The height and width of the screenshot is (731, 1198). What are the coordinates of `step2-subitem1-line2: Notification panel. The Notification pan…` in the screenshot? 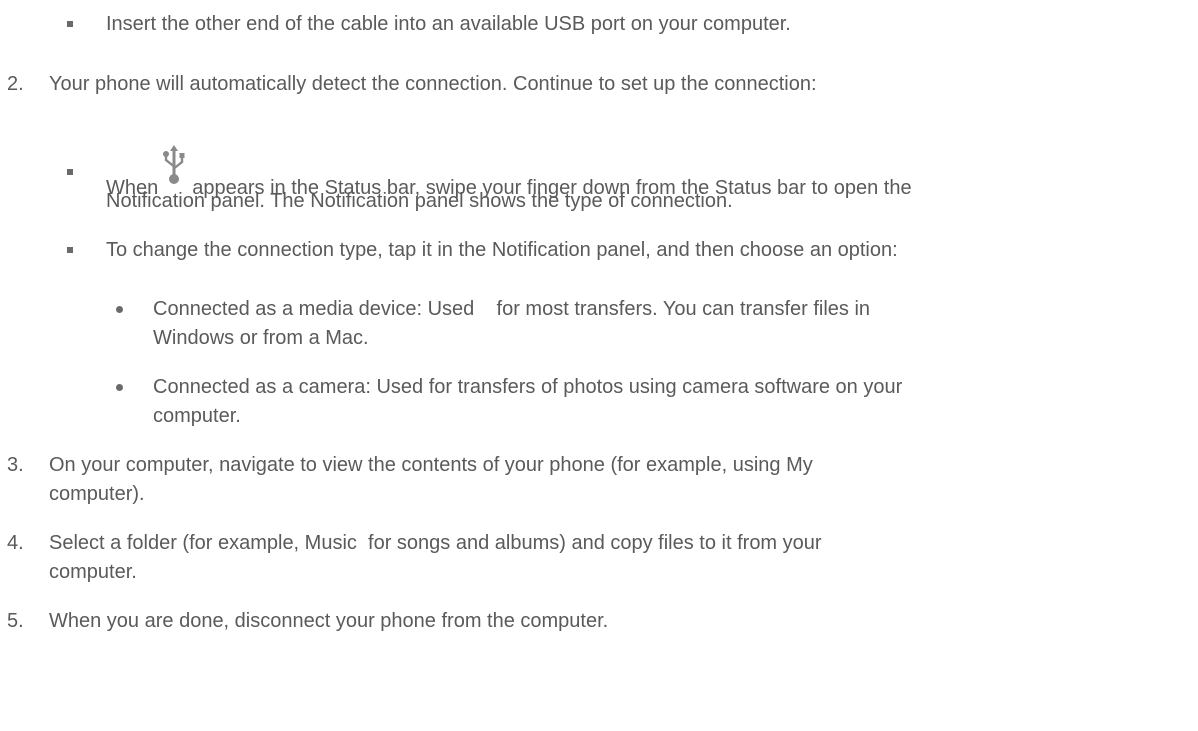 It's located at (419, 201).